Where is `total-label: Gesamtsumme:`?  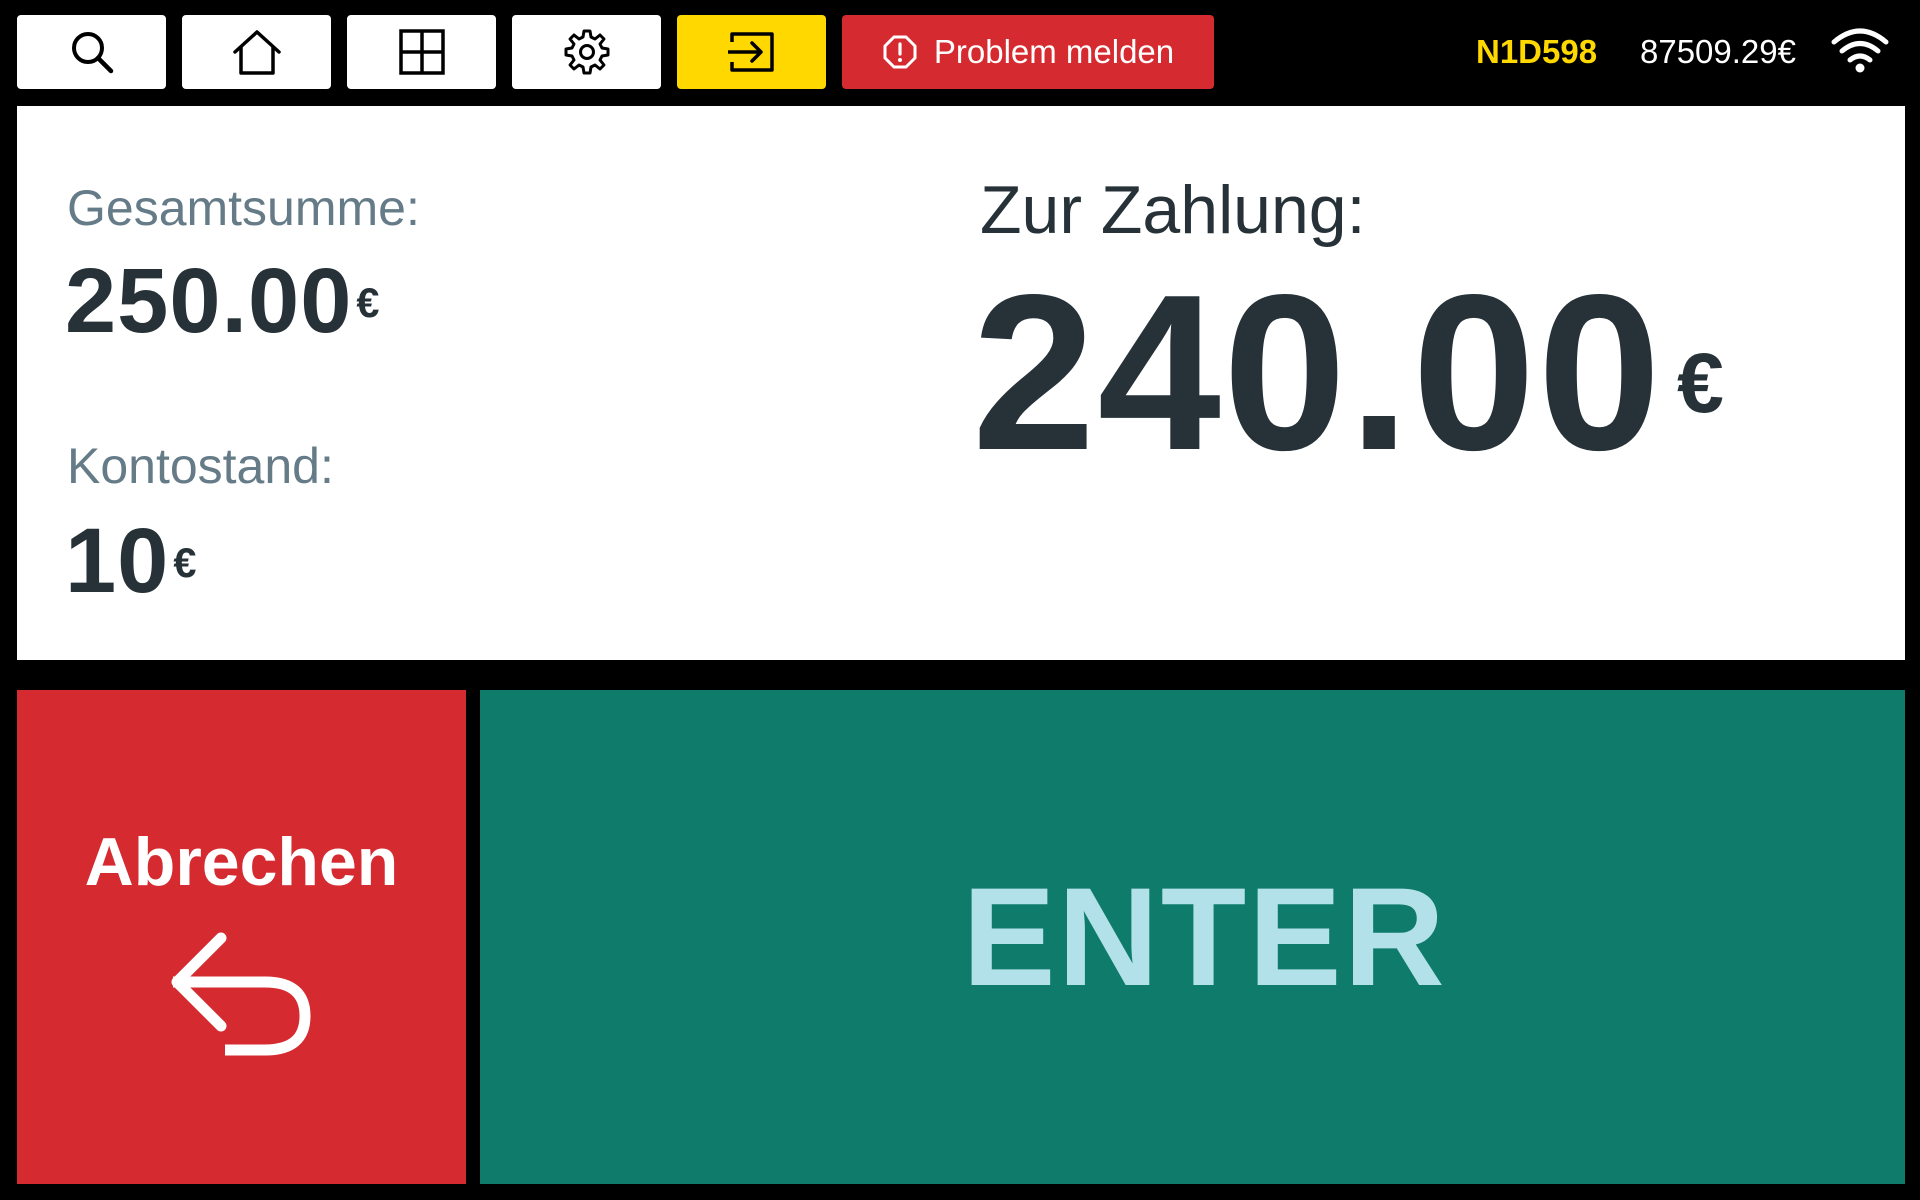
total-label: Gesamtsumme: is located at coordinates (243, 208).